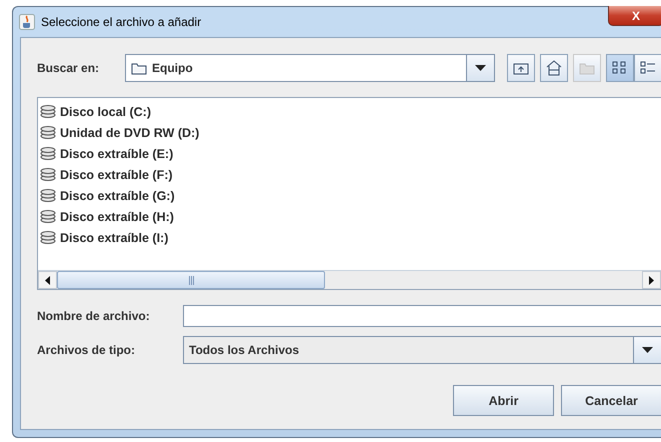 The height and width of the screenshot is (442, 661). What do you see at coordinates (121, 22) in the screenshot?
I see `window-title: Seleccione el archivo a añadir` at bounding box center [121, 22].